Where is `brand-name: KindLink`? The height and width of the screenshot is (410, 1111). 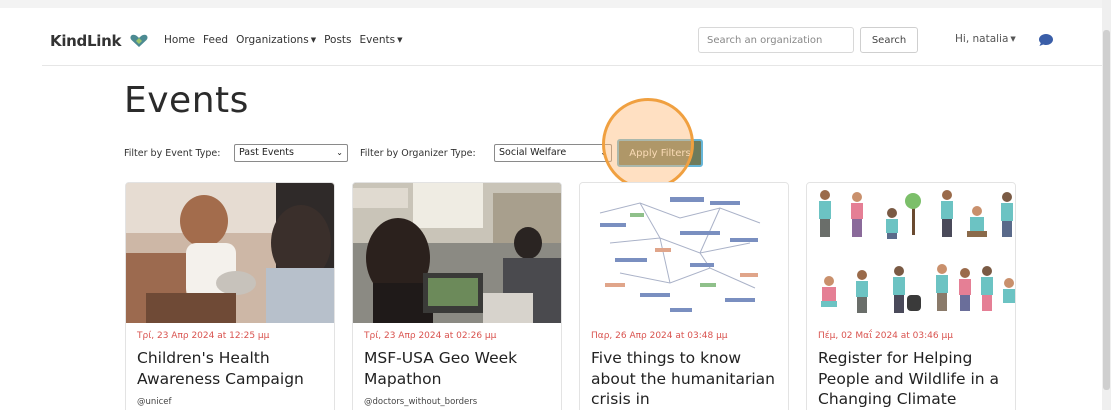
brand-name: KindLink is located at coordinates (86, 41).